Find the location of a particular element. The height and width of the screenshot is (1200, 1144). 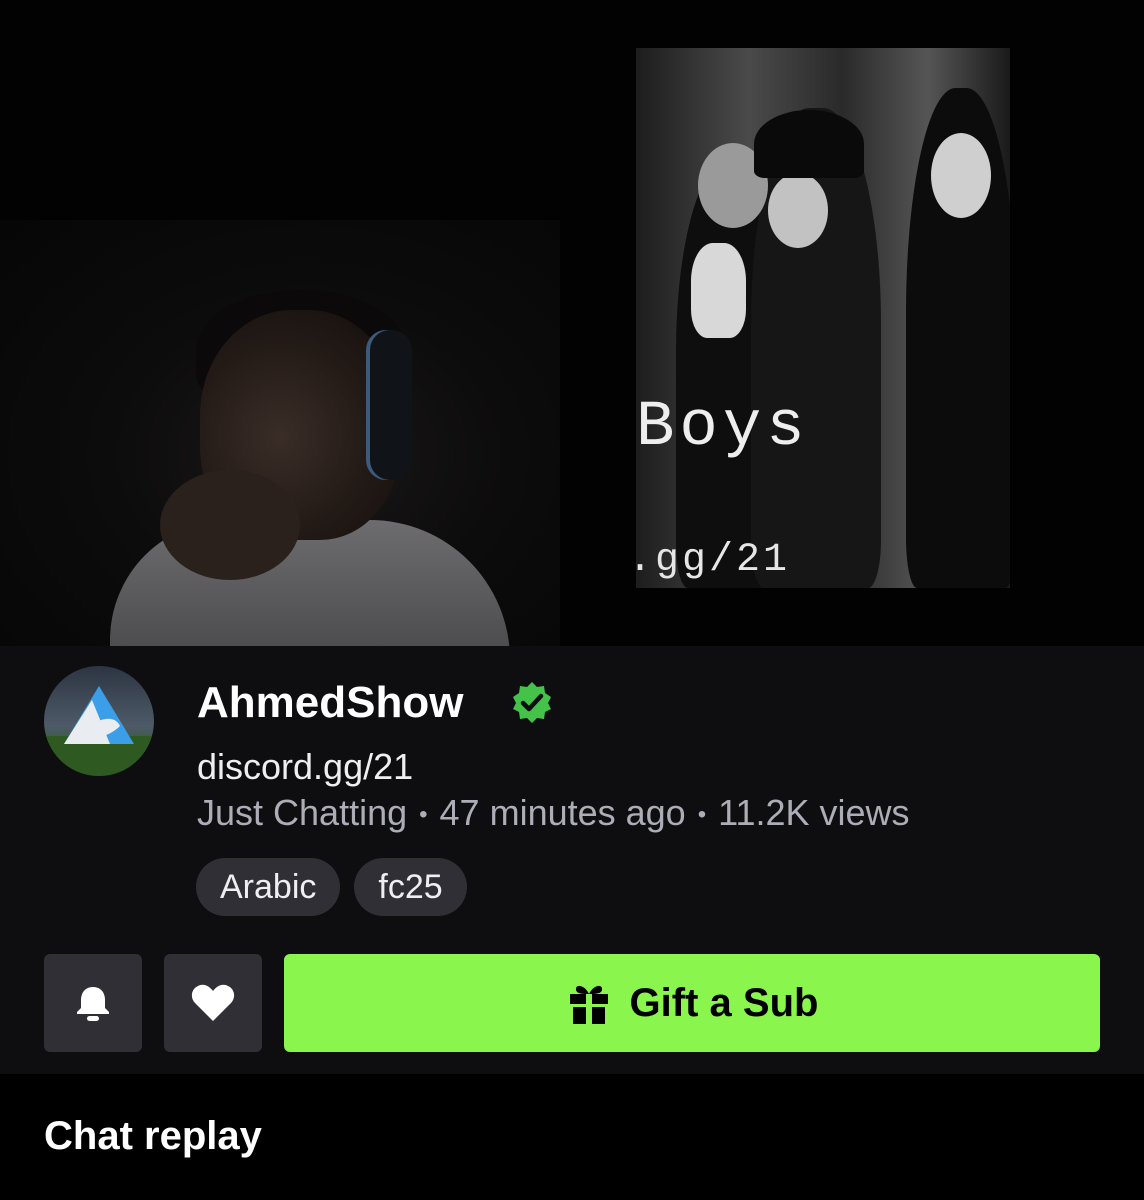

video-overlay-image is located at coordinates (823, 318).